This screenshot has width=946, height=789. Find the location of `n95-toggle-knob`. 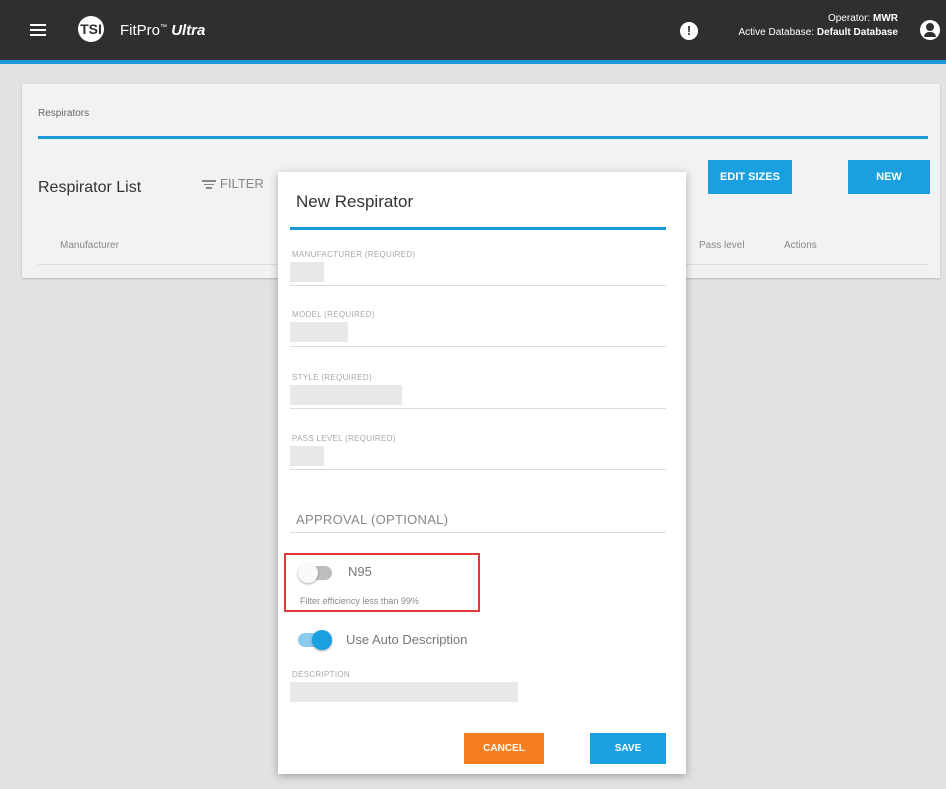

n95-toggle-knob is located at coordinates (308, 573).